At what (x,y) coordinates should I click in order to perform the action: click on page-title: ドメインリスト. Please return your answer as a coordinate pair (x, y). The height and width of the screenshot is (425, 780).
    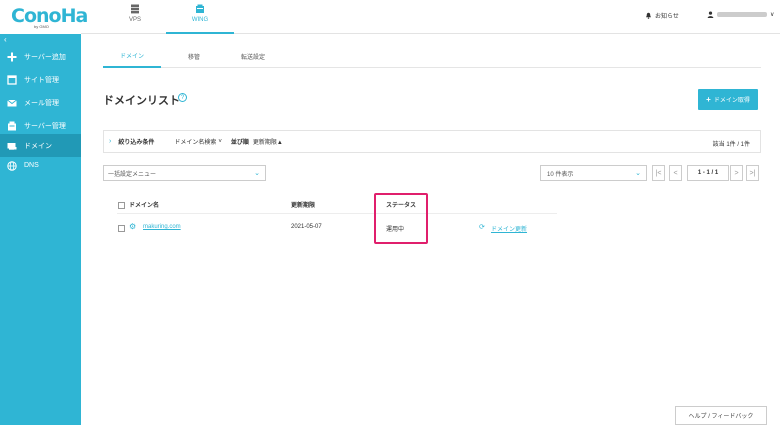
    Looking at the image, I should click on (141, 101).